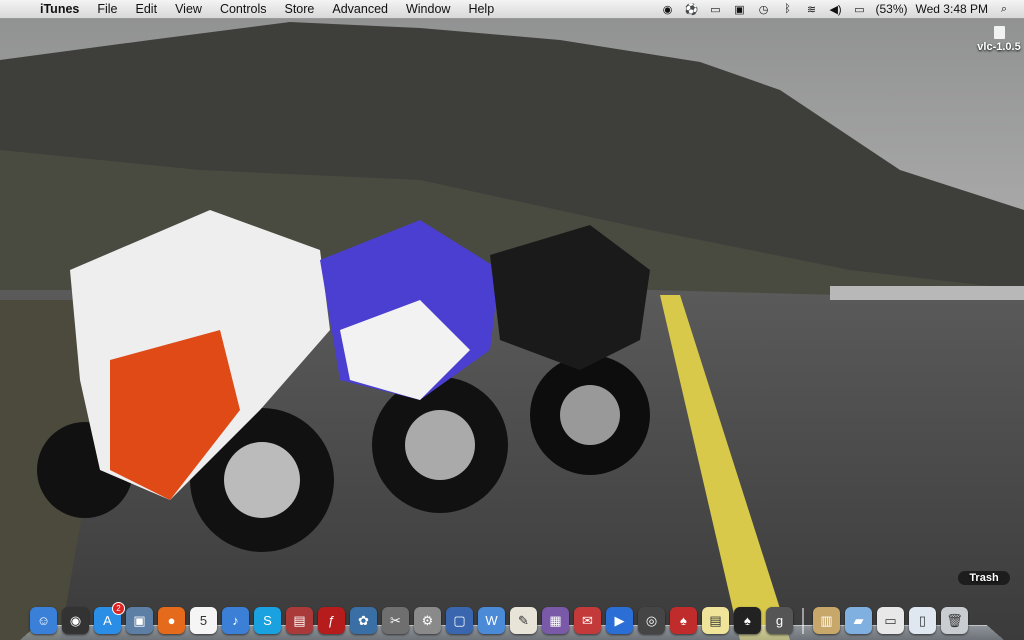 This screenshot has height=640, width=1024. Describe the element at coordinates (984, 578) in the screenshot. I see `trash-tooltip: Trash` at that location.